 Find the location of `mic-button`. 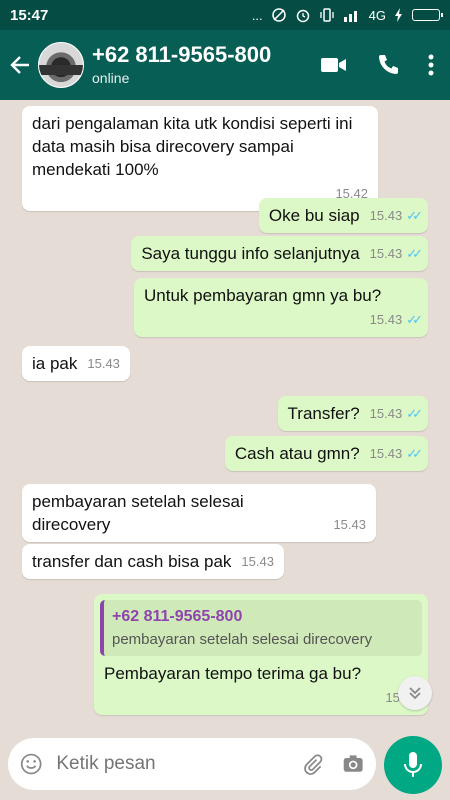

mic-button is located at coordinates (413, 765).